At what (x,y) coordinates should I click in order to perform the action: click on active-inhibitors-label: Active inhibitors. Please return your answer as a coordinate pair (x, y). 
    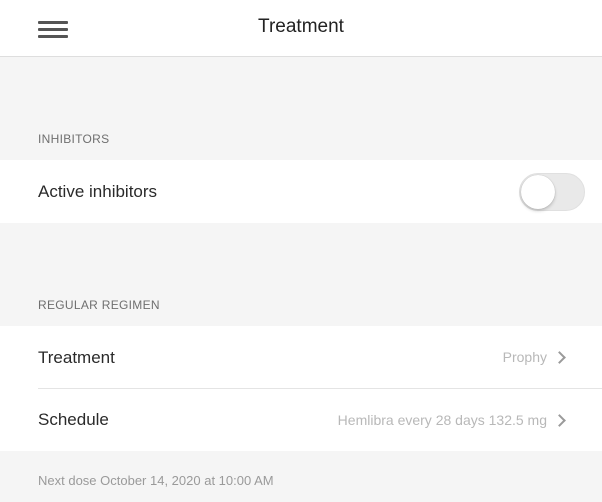
    Looking at the image, I should click on (98, 191).